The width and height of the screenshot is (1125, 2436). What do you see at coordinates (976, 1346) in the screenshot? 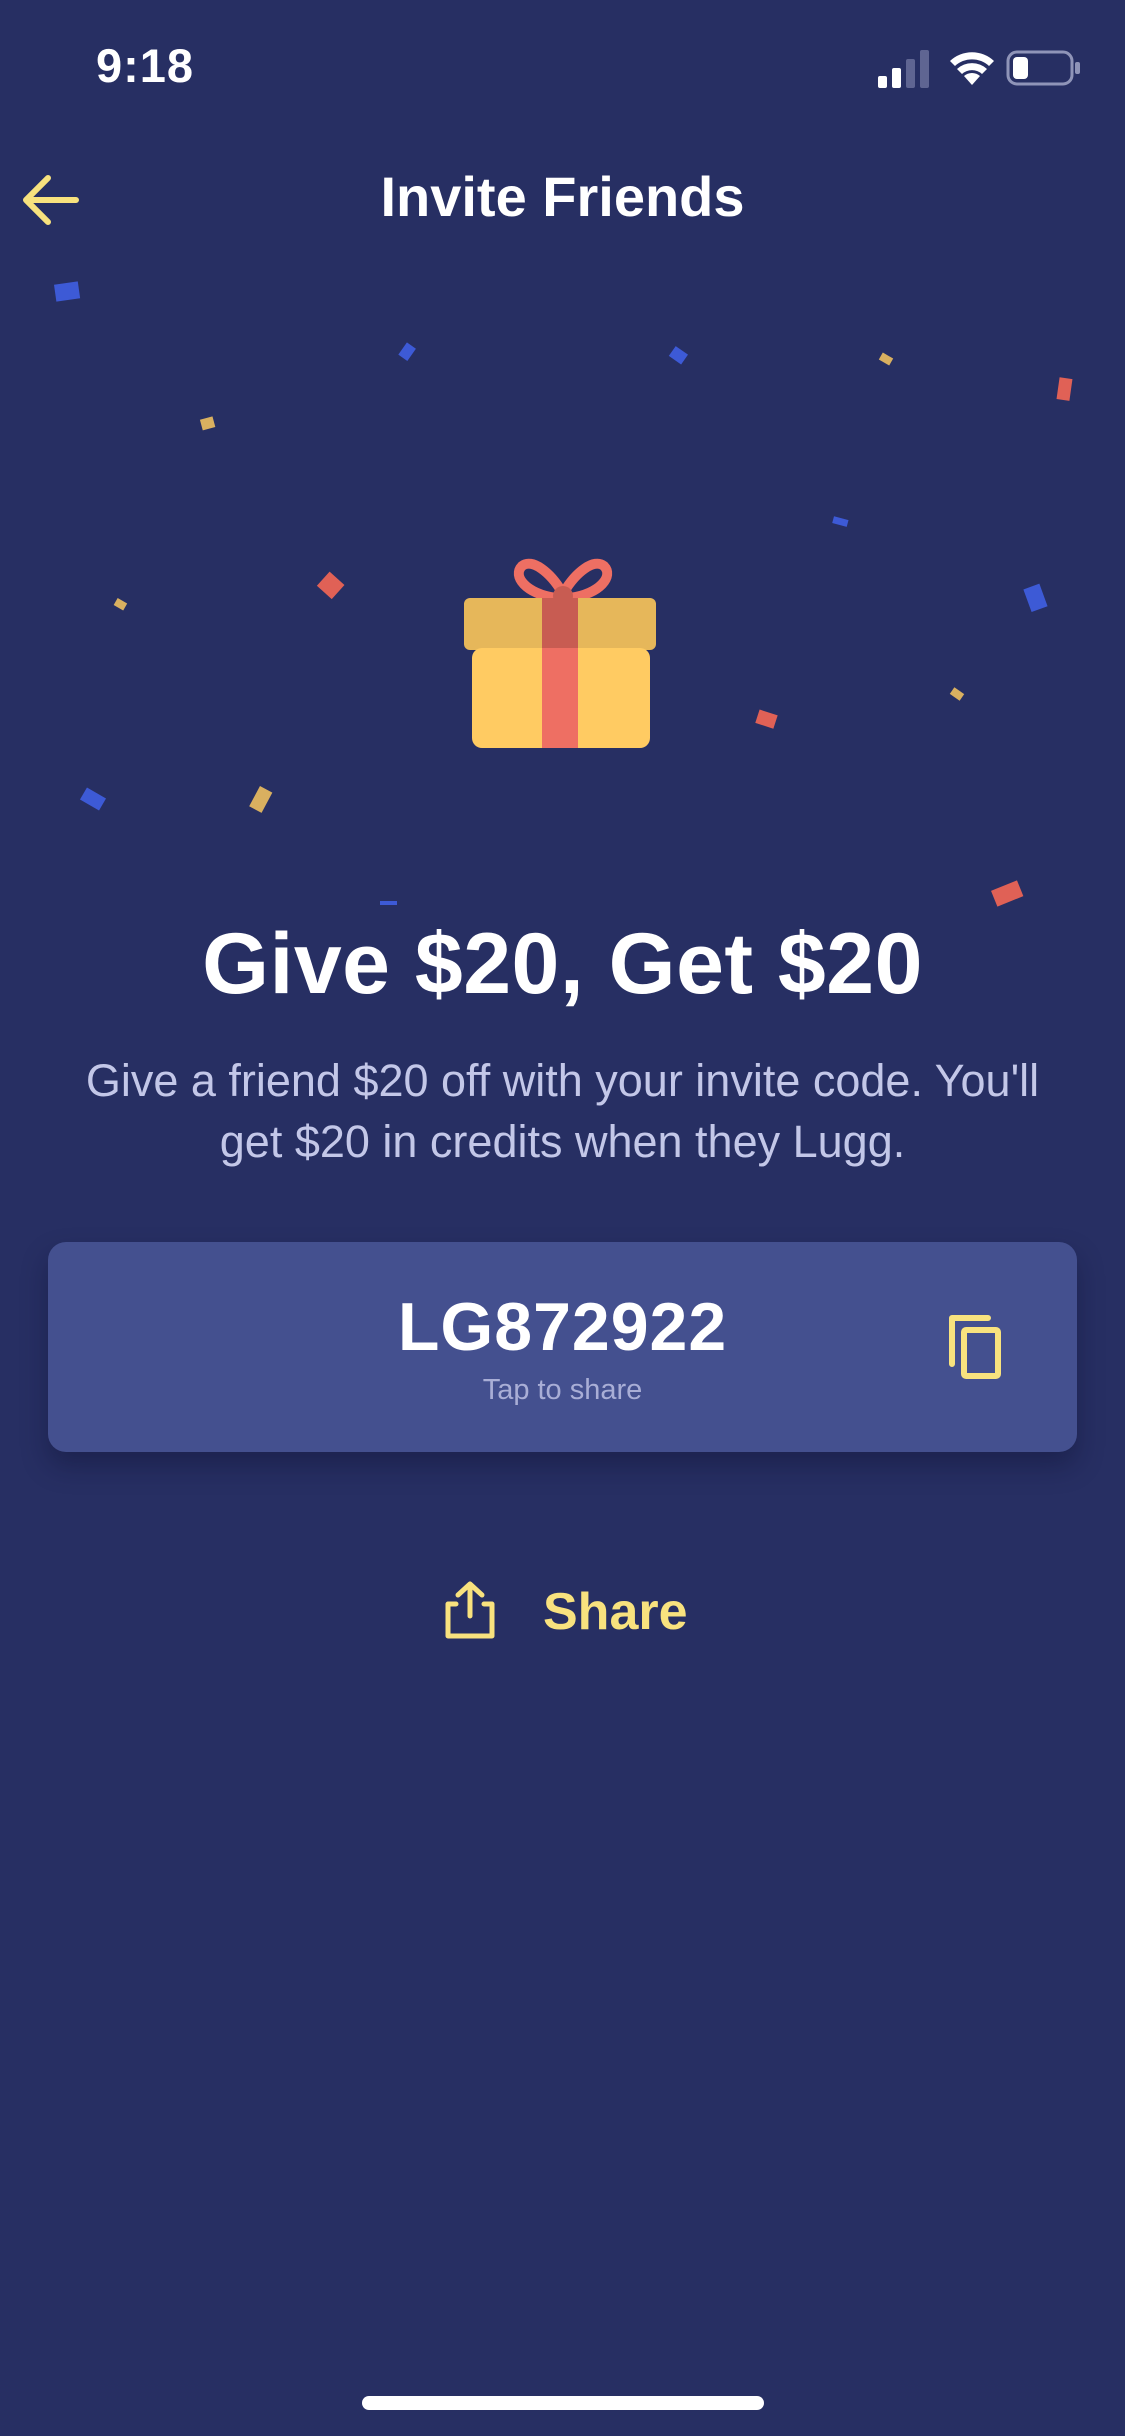
I see `copy-icon` at bounding box center [976, 1346].